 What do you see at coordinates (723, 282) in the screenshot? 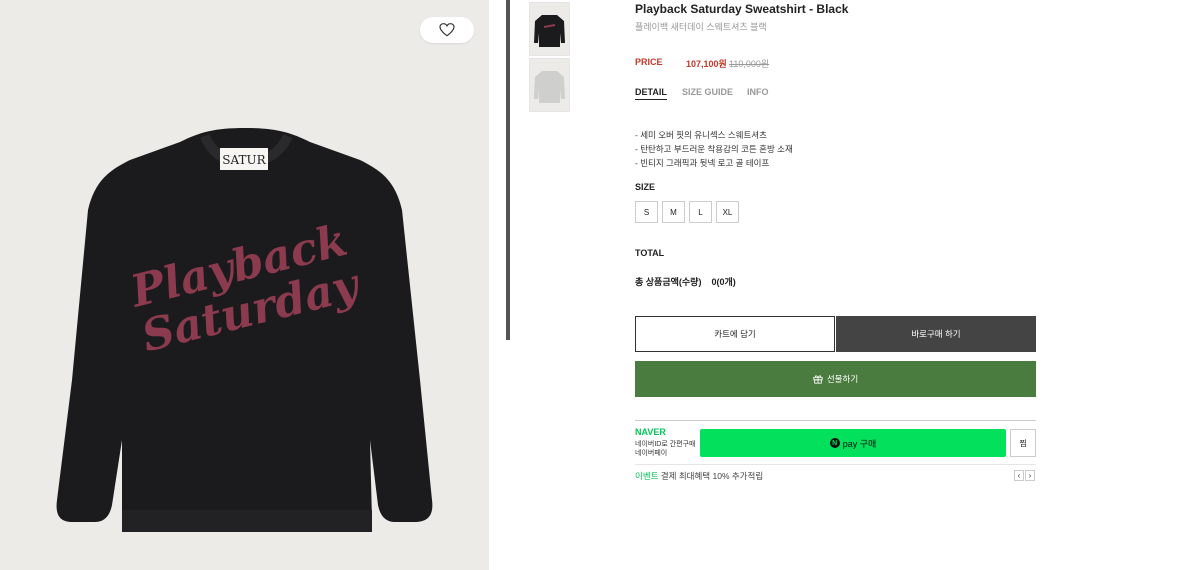
I see `total-count: 0(0개)` at bounding box center [723, 282].